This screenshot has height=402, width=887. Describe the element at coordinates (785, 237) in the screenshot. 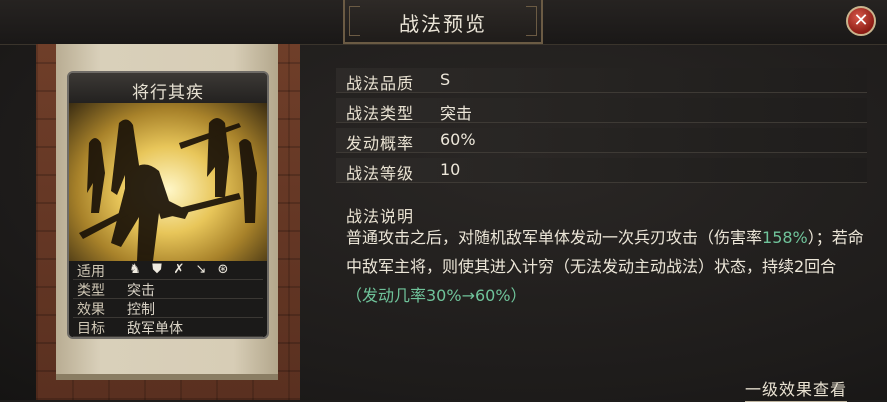

I see `damage-rate-highlight: 158%` at that location.